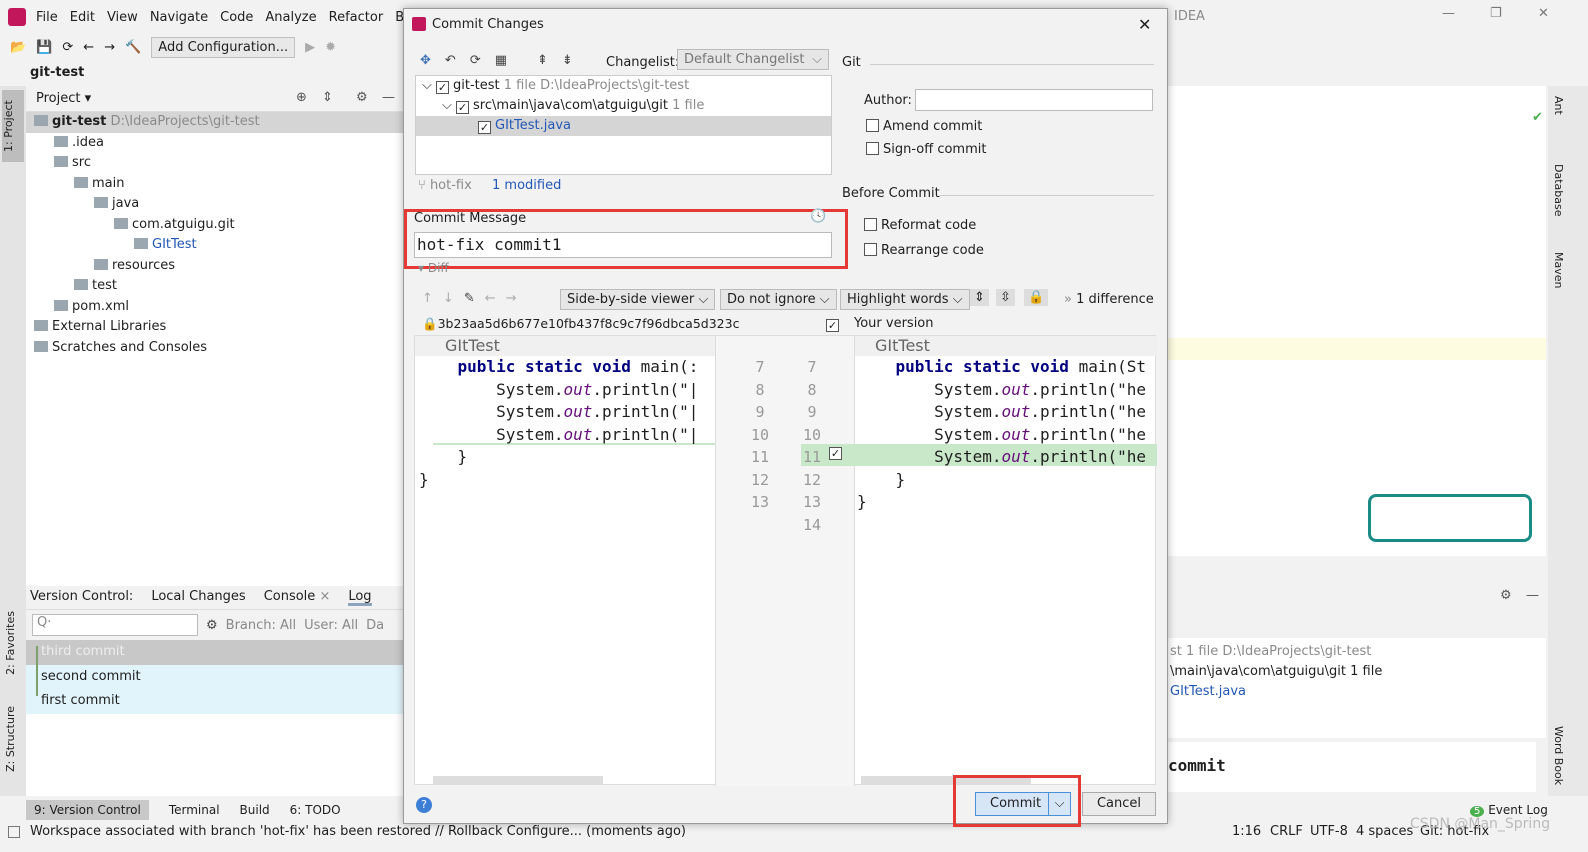  I want to click on sync-icon: ⟳, so click(67, 47).